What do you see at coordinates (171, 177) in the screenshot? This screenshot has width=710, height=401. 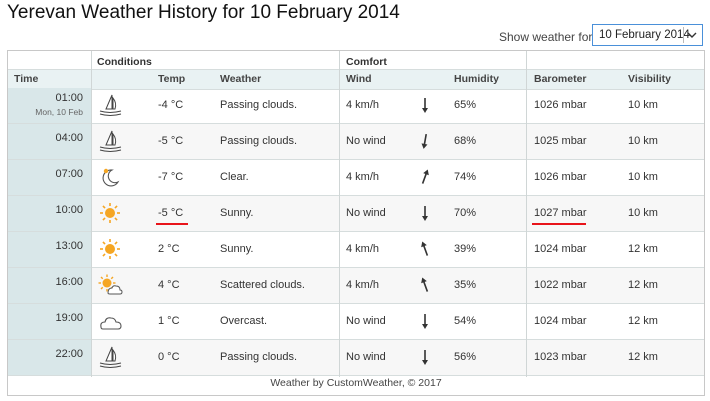 I see `temp-cell: -7 °C` at bounding box center [171, 177].